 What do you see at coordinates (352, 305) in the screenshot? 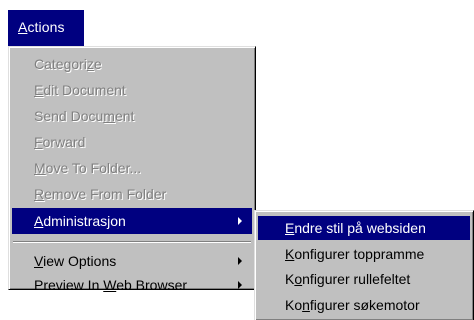
I see `menu-item-label: Konfigurer søkemotor` at bounding box center [352, 305].